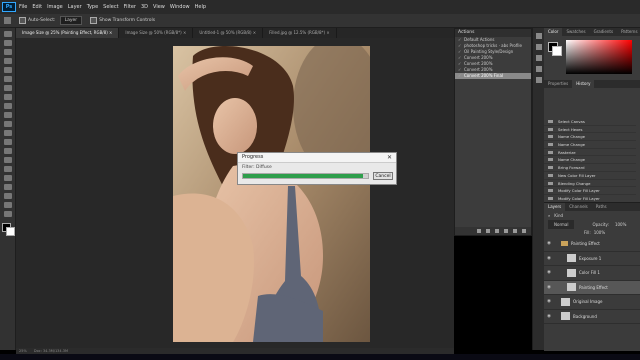 Image resolution: width=640 pixels, height=360 pixels. Describe the element at coordinates (130, 7) in the screenshot. I see `menu-filter: Filter` at that location.